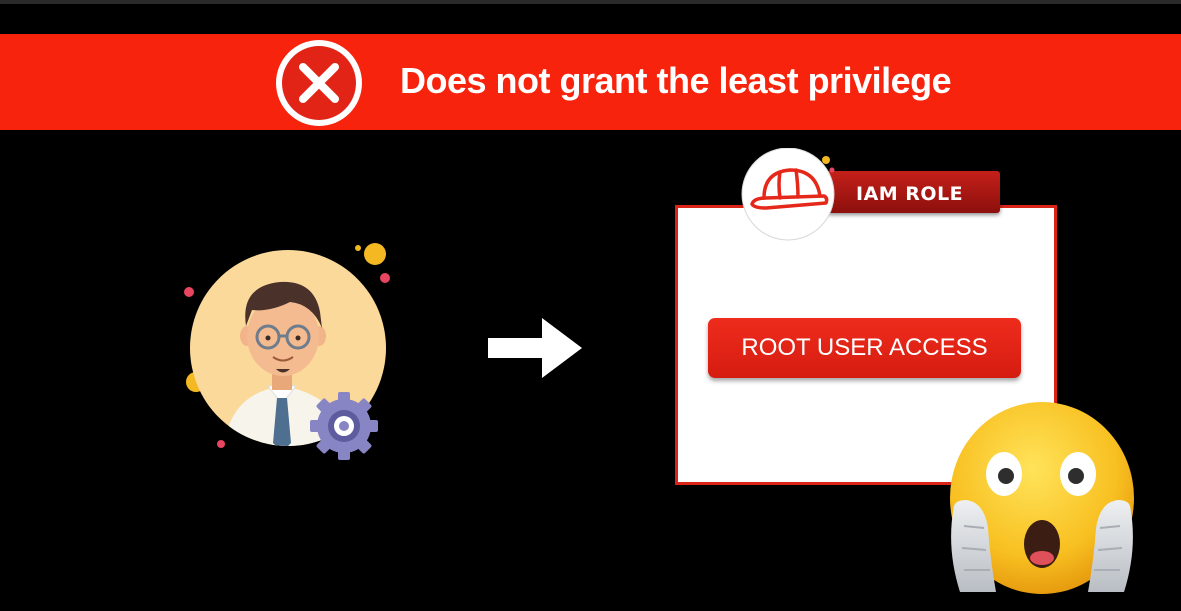 Image resolution: width=1181 pixels, height=611 pixels. What do you see at coordinates (344, 426) in the screenshot?
I see `gear-icon` at bounding box center [344, 426].